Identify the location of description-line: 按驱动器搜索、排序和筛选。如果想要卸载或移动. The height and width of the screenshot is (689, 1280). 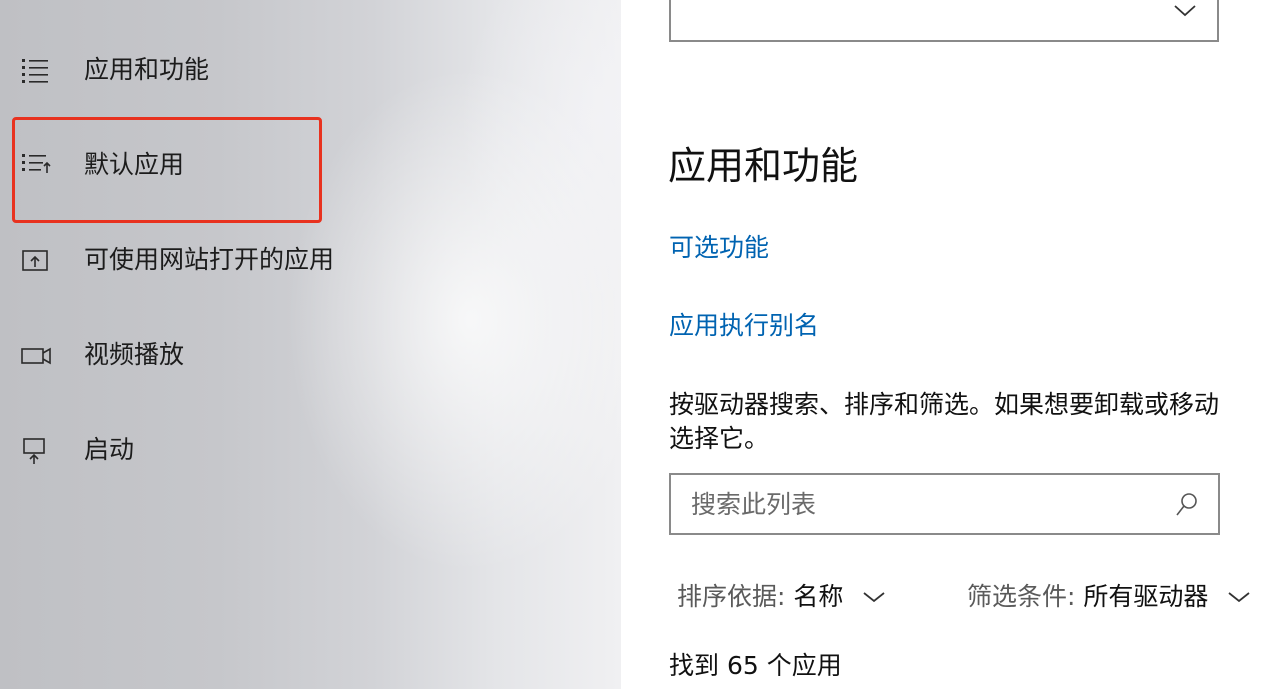
(944, 404).